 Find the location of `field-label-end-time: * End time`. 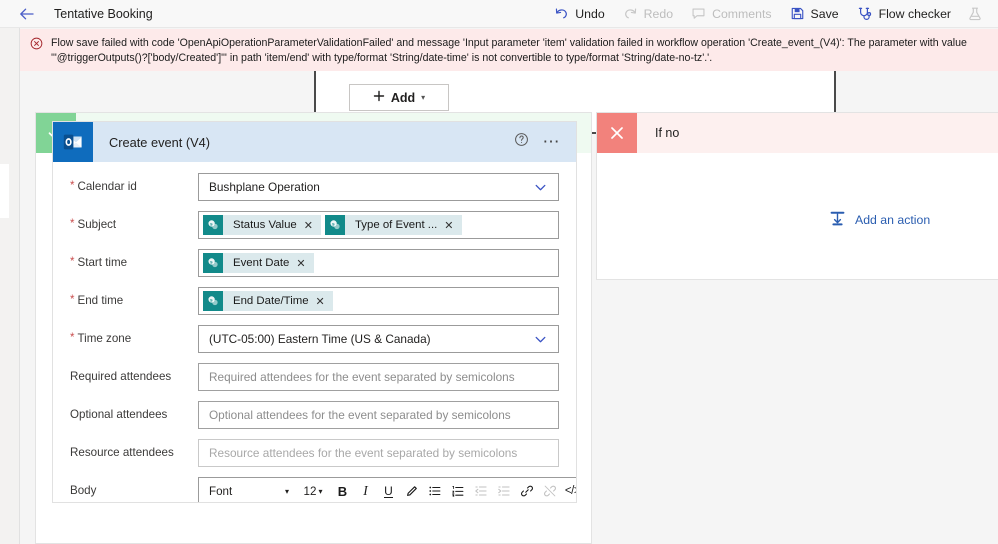

field-label-end-time: * End time is located at coordinates (134, 297).